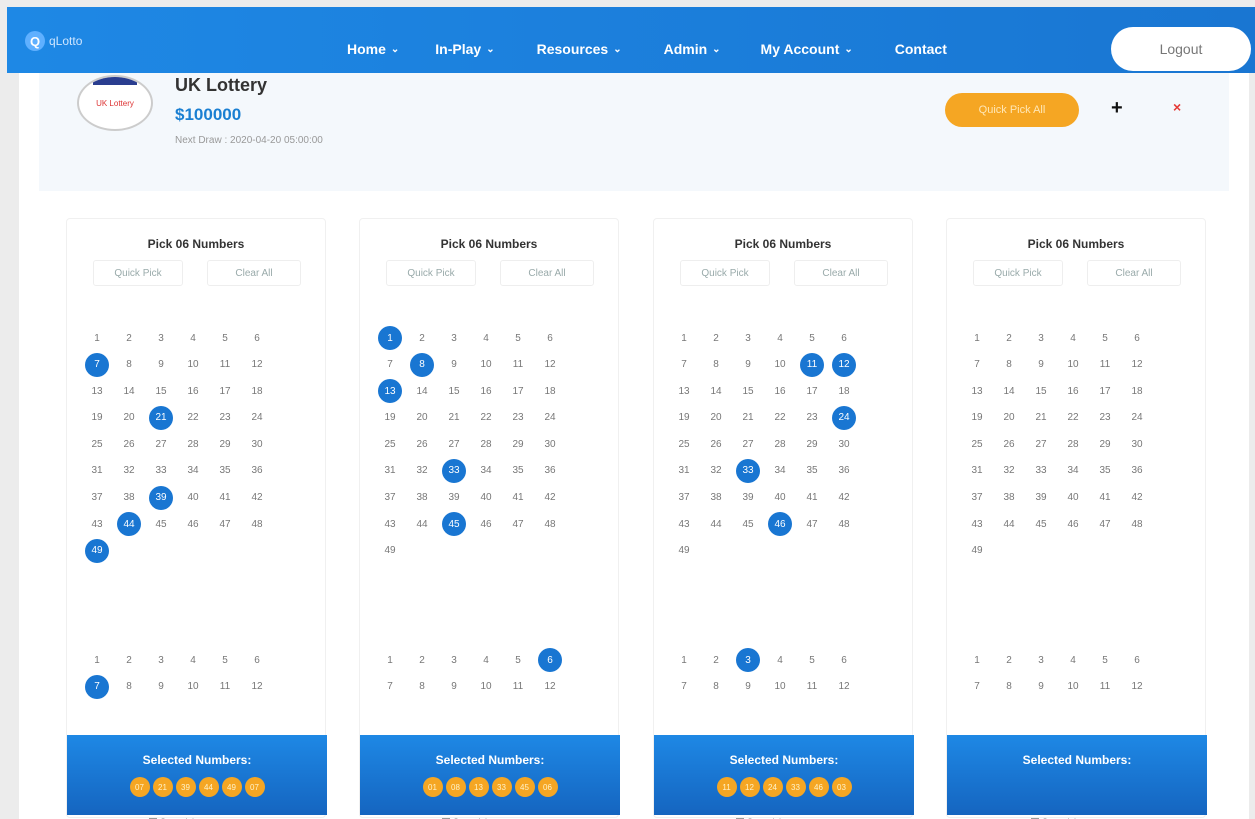  I want to click on number-ball: 16, so click(486, 391).